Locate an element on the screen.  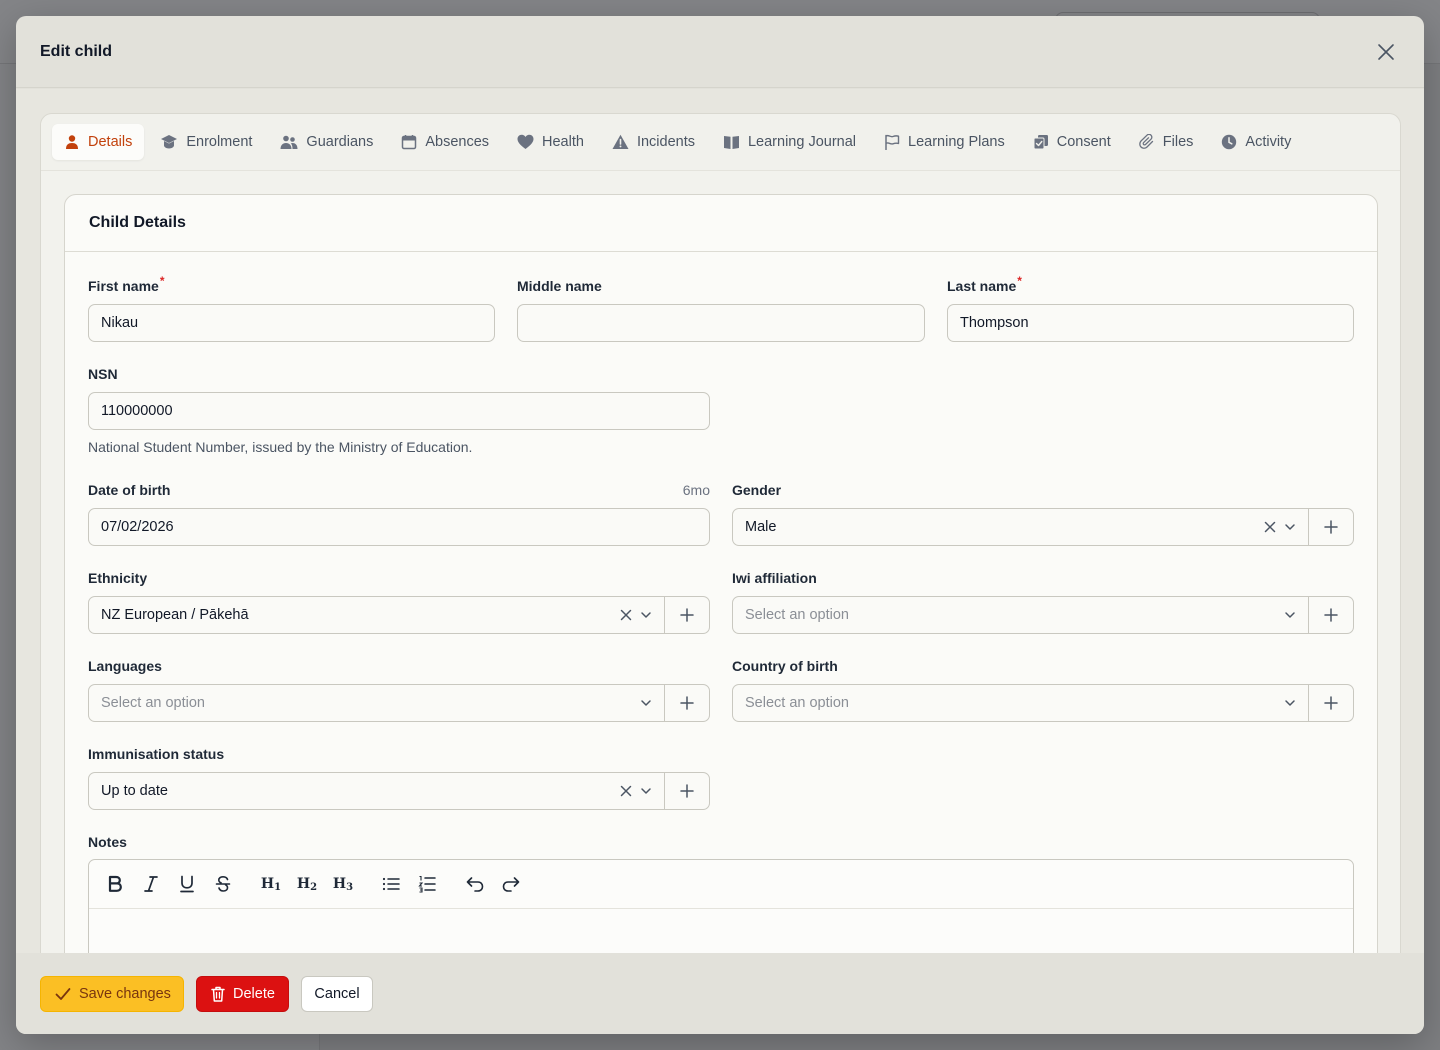
languages-add-button is located at coordinates (686, 703).